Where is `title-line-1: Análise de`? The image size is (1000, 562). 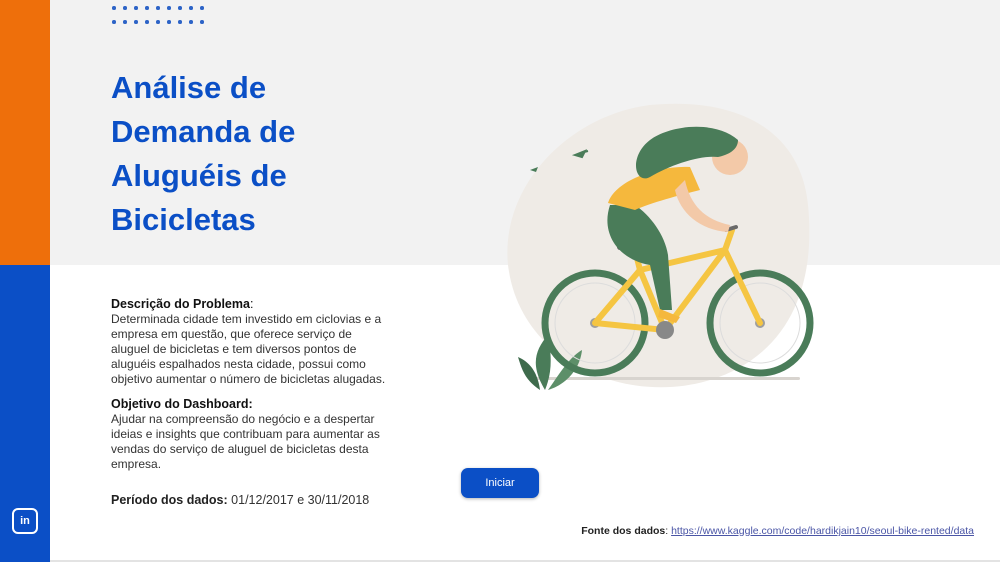
title-line-1: Análise de is located at coordinates (189, 87).